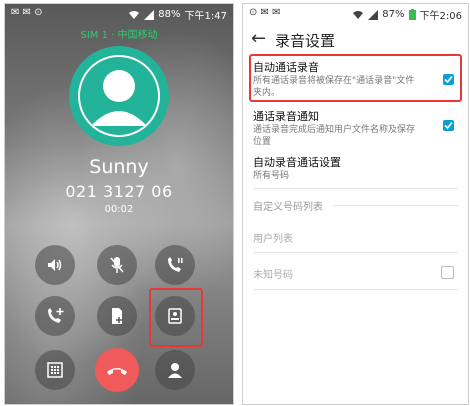 The width and height of the screenshot is (470, 406). I want to click on setting-subtitle: 所有号码, so click(271, 176).